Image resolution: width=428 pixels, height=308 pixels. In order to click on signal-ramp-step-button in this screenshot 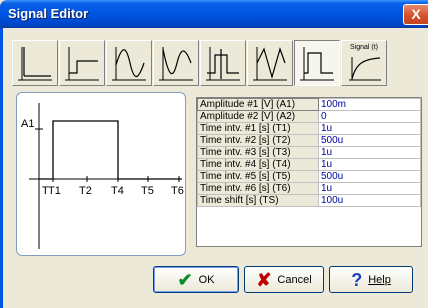, I will do `click(82, 63)`.